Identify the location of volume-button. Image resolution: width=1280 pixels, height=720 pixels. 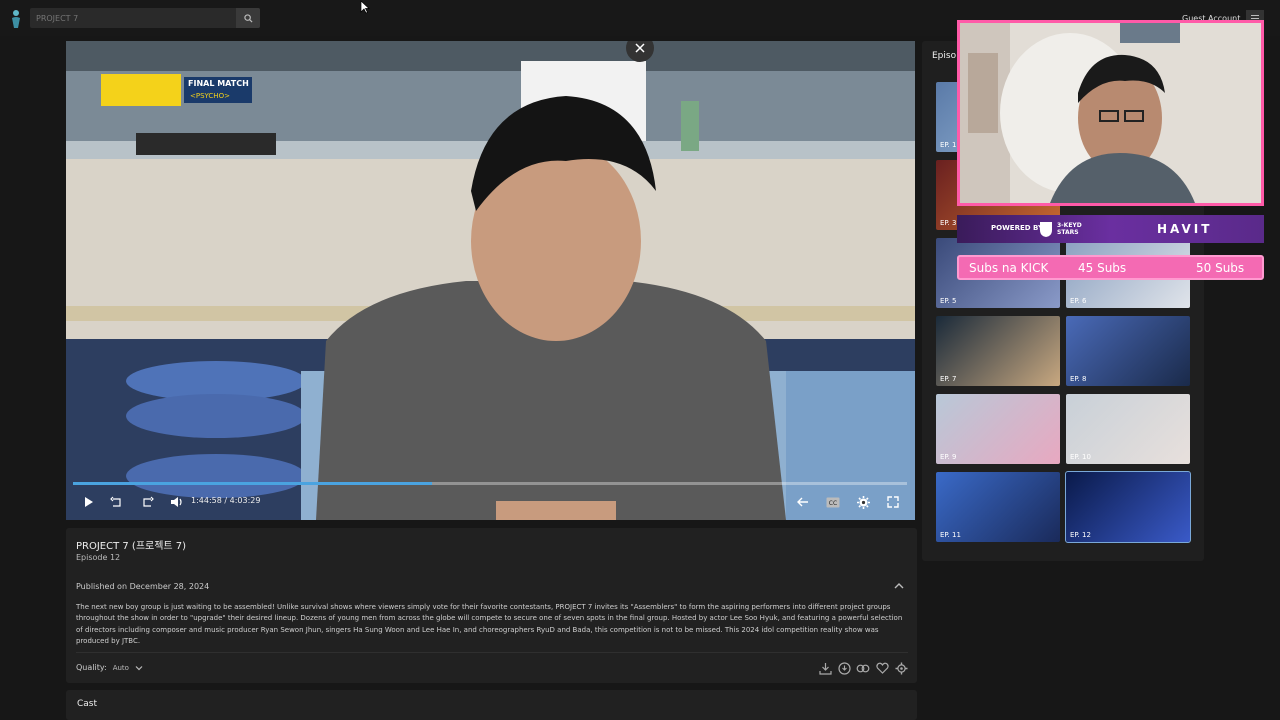
(177, 502).